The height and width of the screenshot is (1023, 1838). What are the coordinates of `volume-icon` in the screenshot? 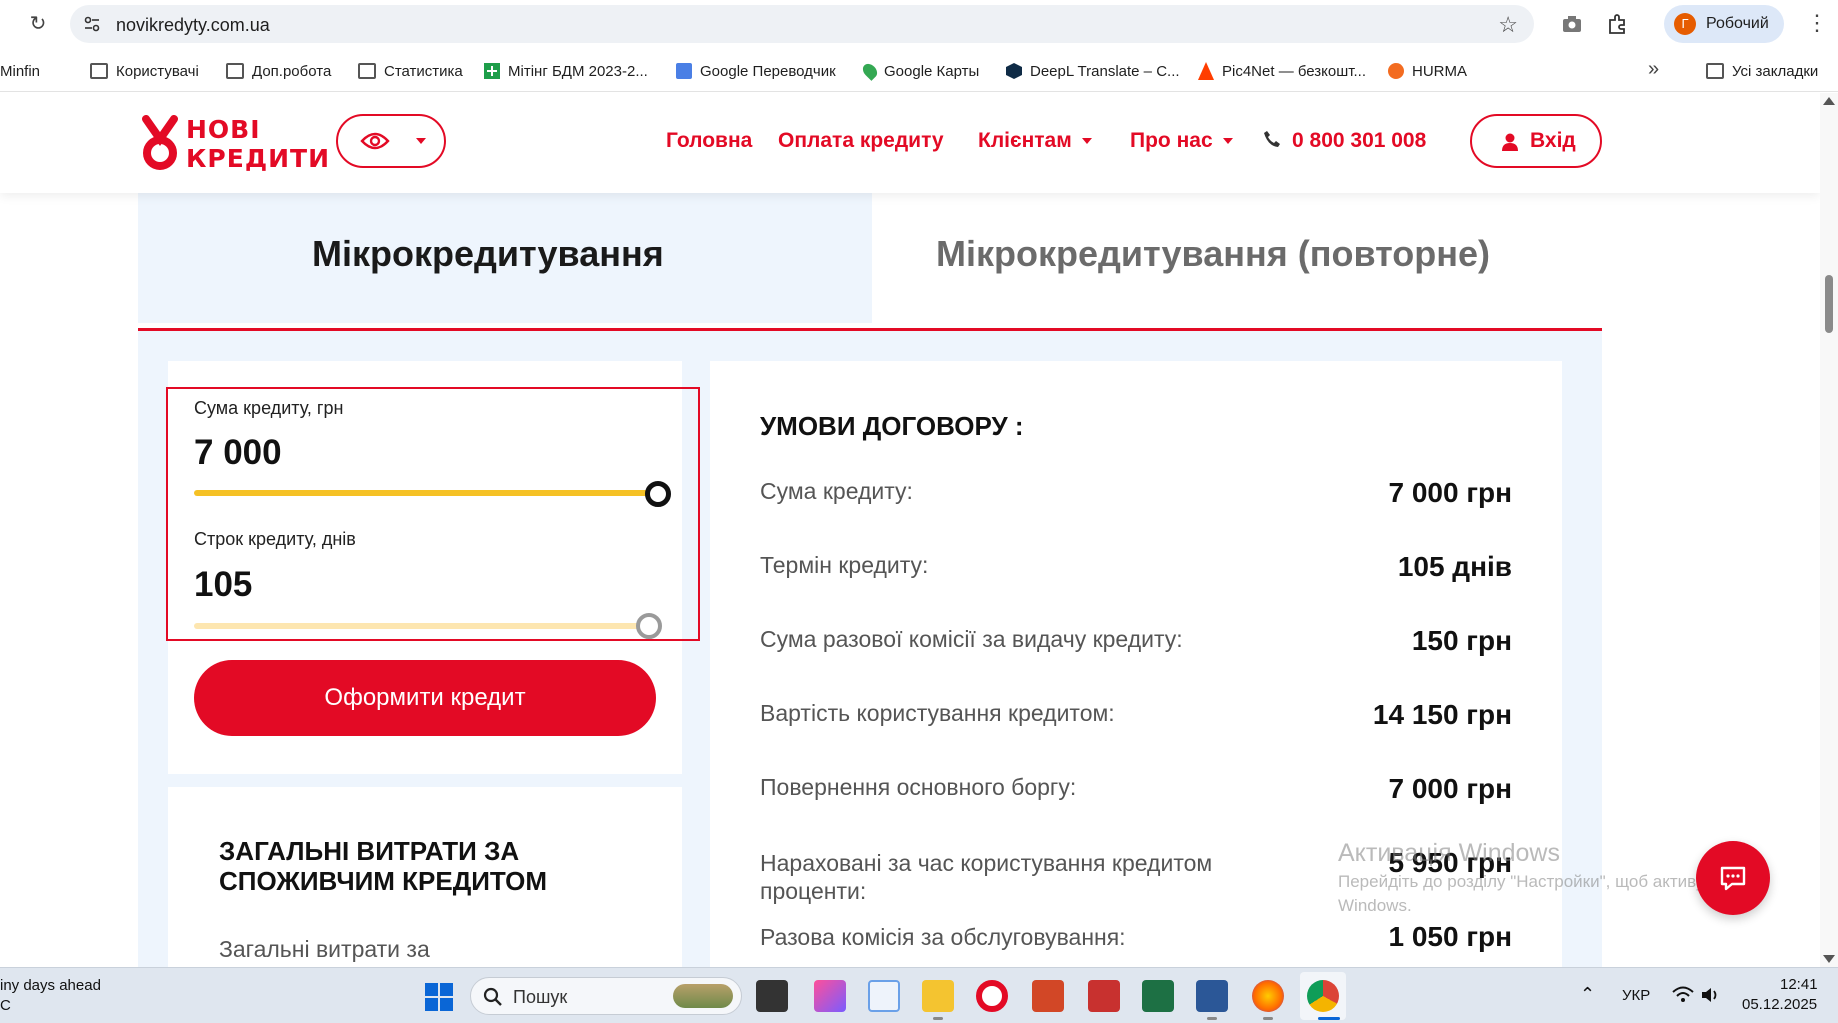 It's located at (1710, 995).